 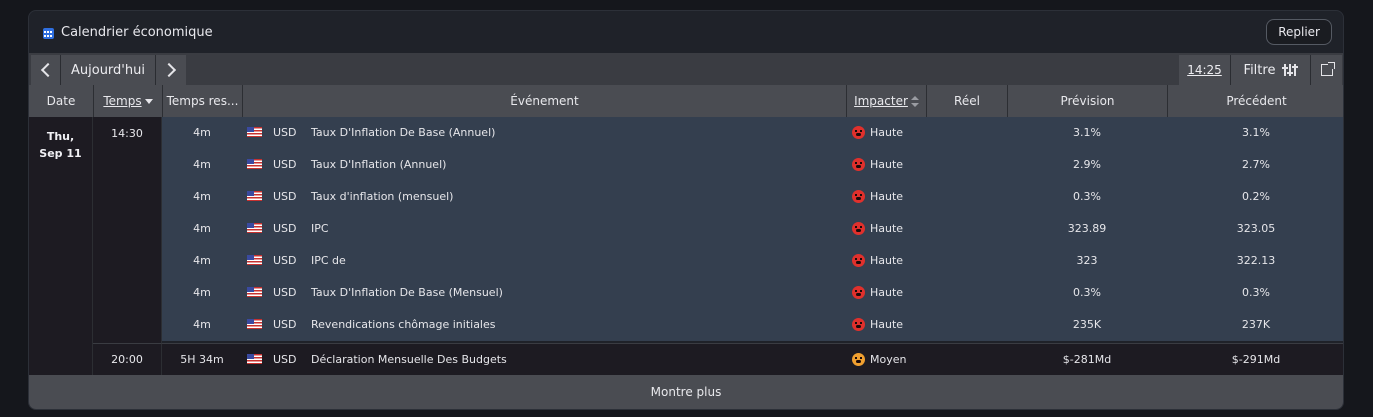 I want to click on forecast-value: 235K, so click(x=1087, y=324).